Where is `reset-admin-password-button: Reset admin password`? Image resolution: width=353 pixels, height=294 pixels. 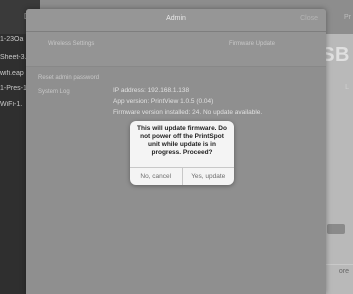 reset-admin-password-button: Reset admin password is located at coordinates (68, 78).